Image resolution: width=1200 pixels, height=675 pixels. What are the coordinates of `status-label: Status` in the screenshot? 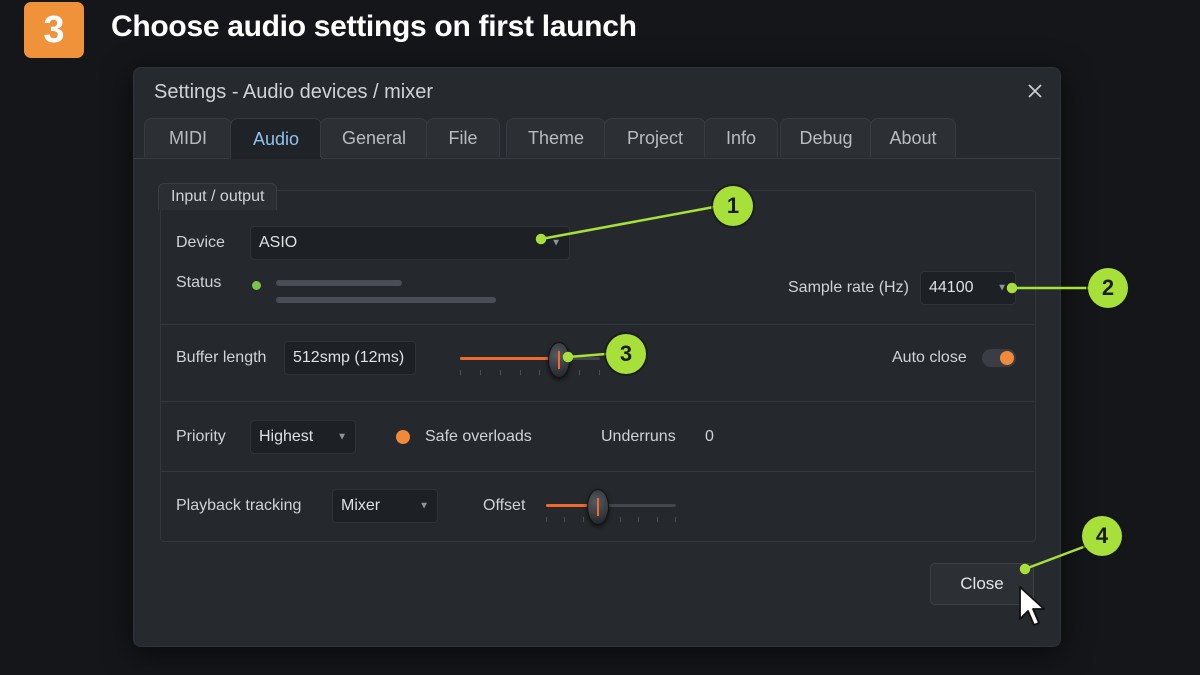 It's located at (199, 282).